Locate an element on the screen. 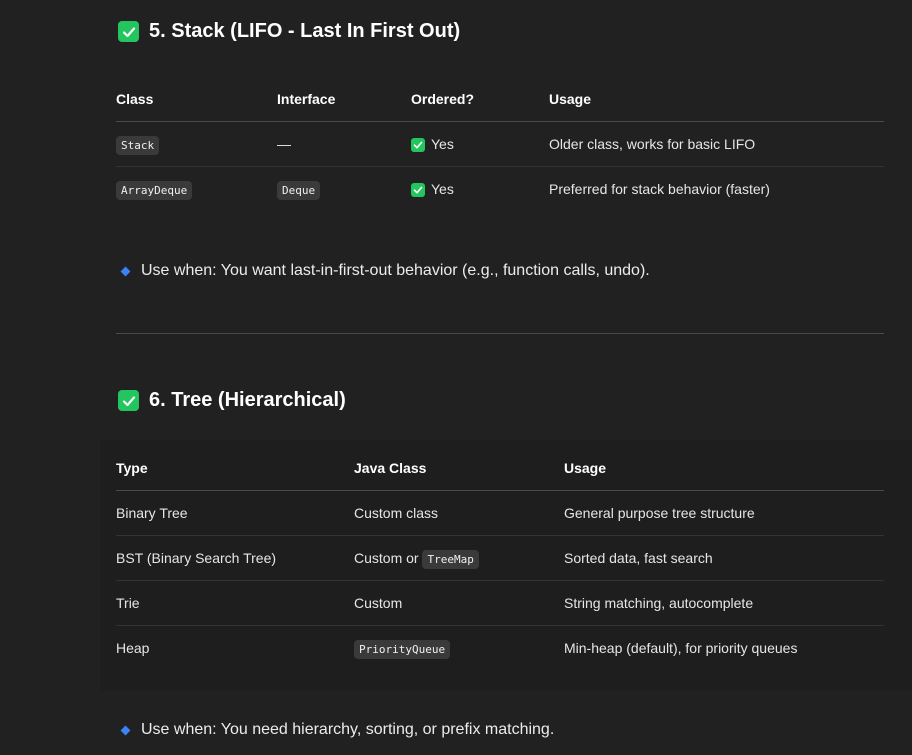 The image size is (912, 755). stack-section-title: 5. Stack (LIFO - Last In First Out) is located at coordinates (305, 31).